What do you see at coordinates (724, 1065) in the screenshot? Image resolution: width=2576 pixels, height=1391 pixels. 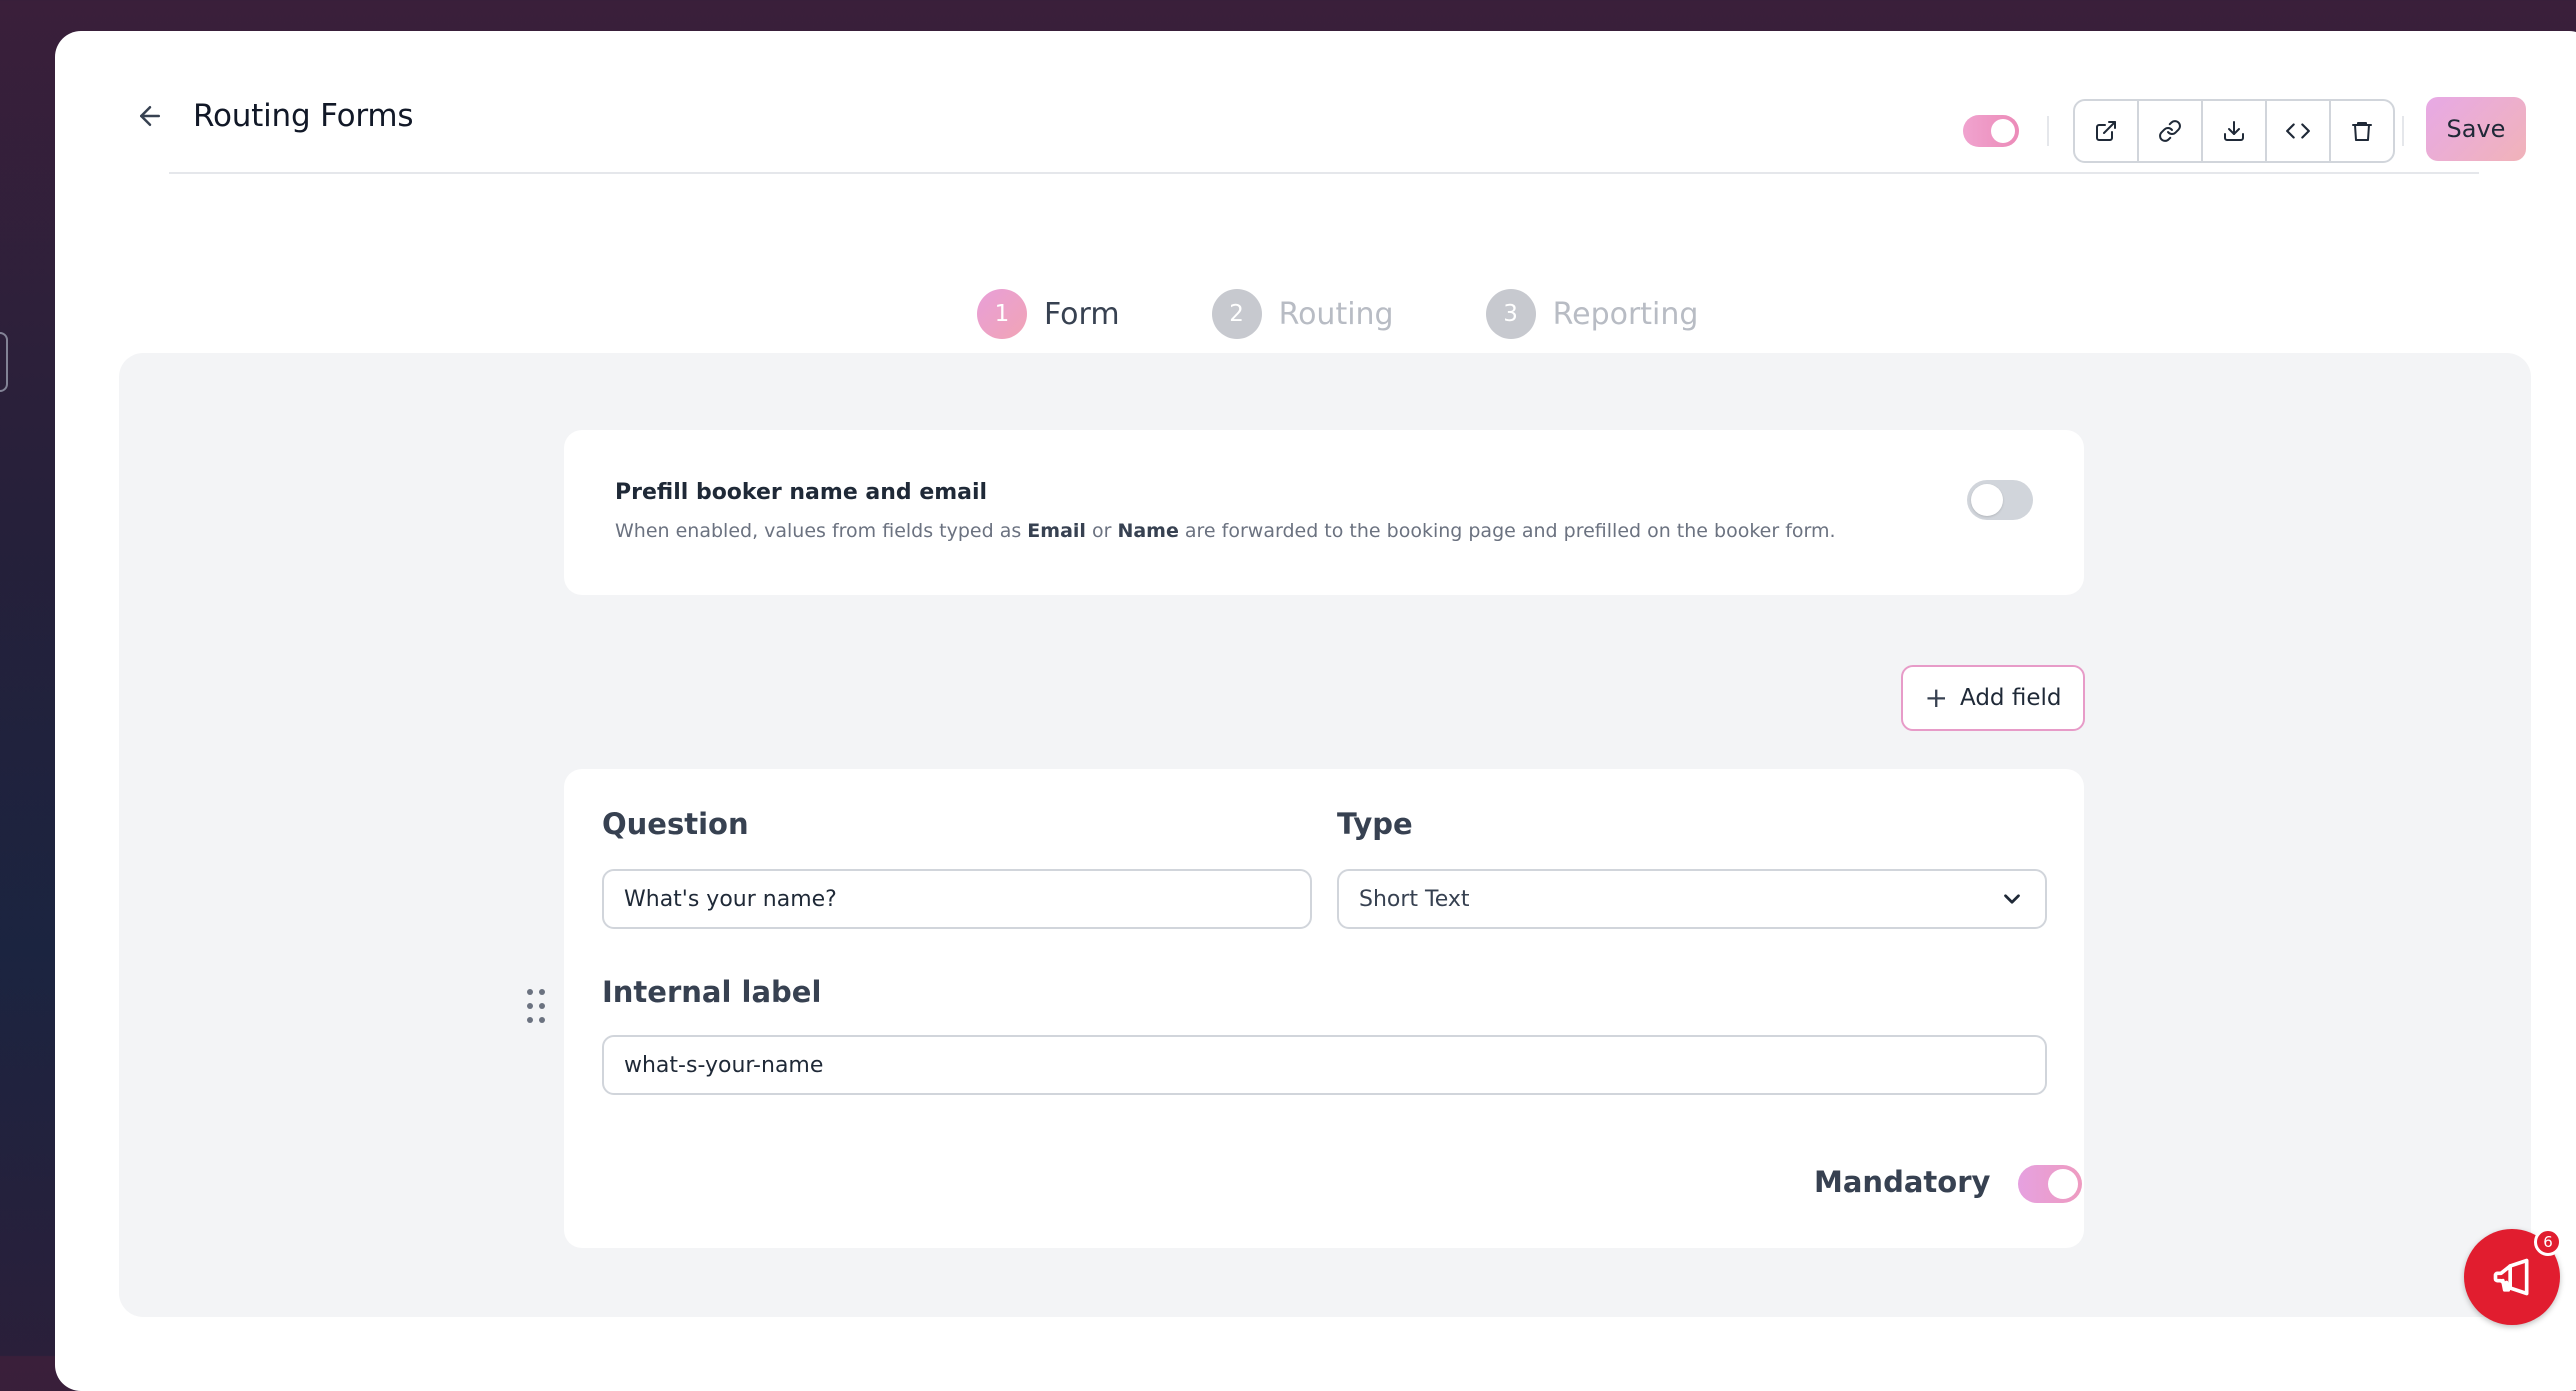 I see `internal-label-value: what-s-your-name` at bounding box center [724, 1065].